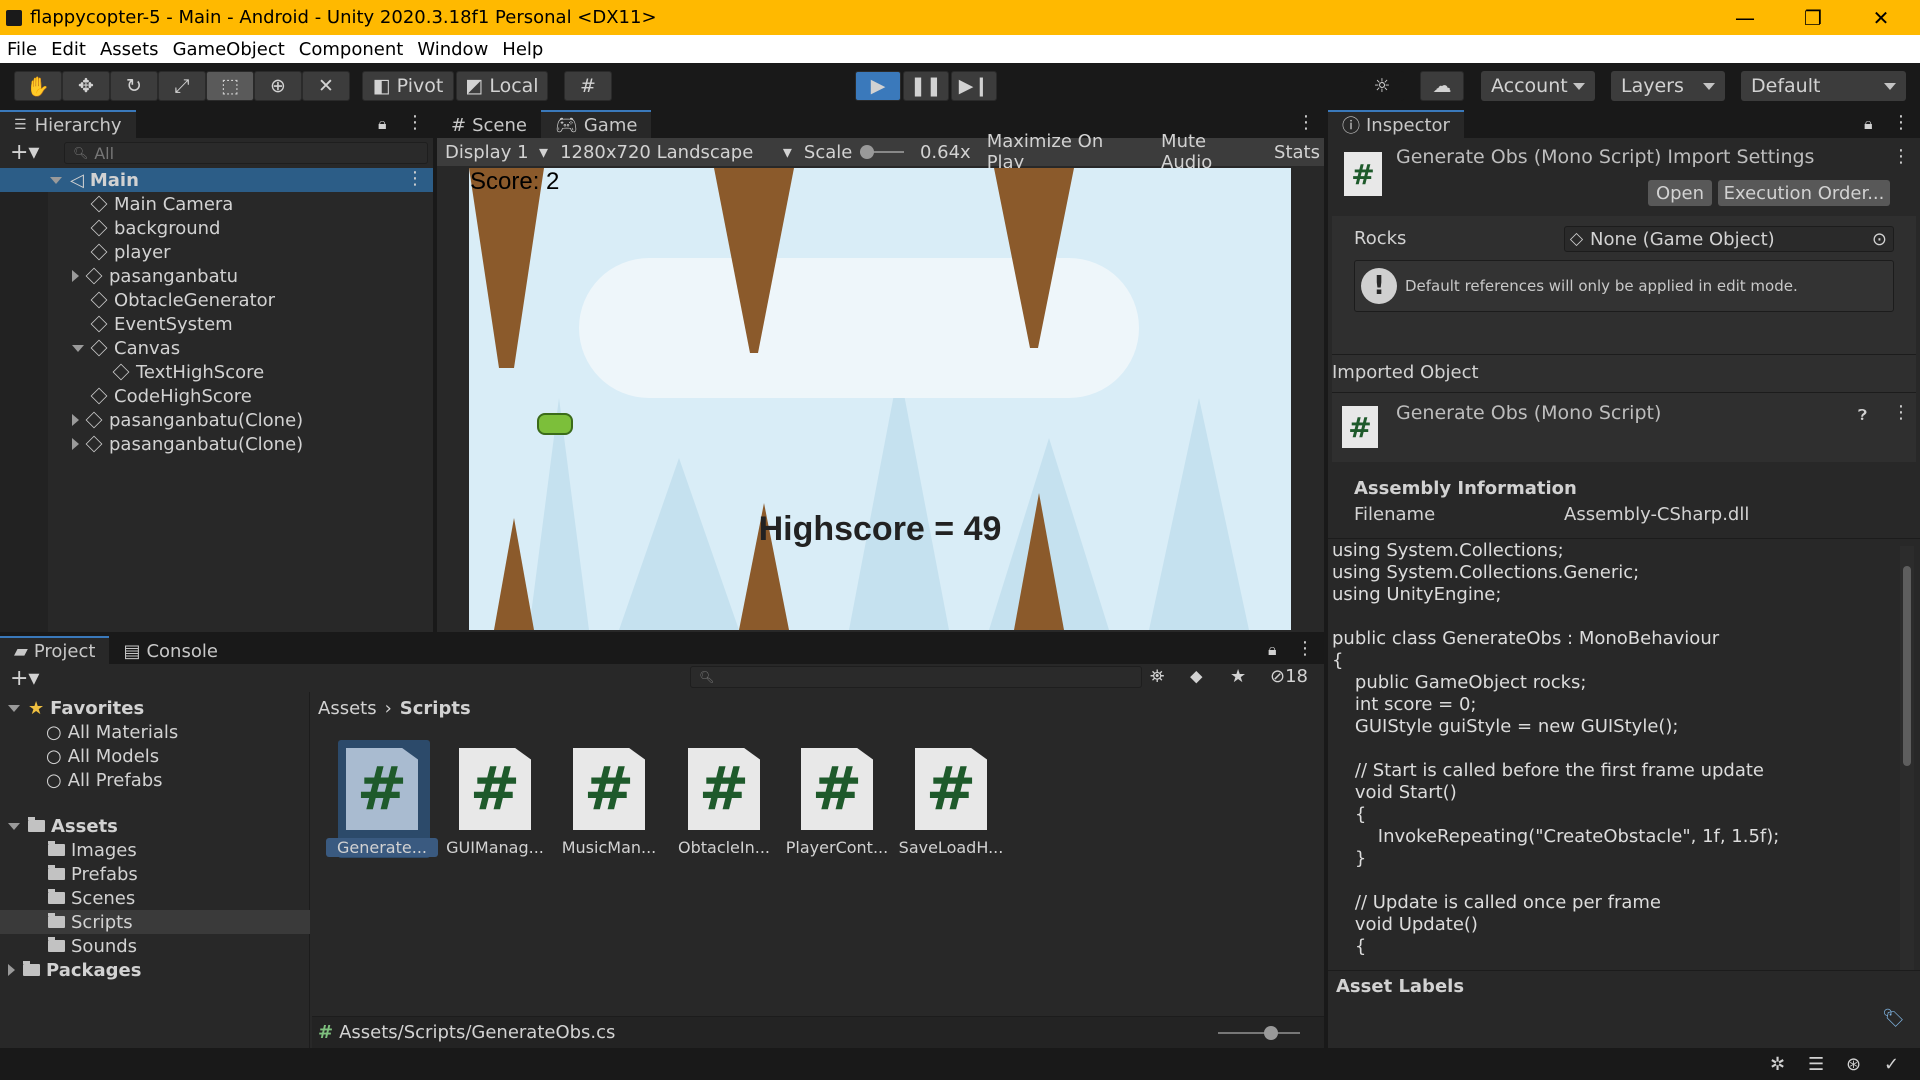 Image resolution: width=1920 pixels, height=1080 pixels. Describe the element at coordinates (415, 178) in the screenshot. I see `scene-more-icon: ⋮` at that location.